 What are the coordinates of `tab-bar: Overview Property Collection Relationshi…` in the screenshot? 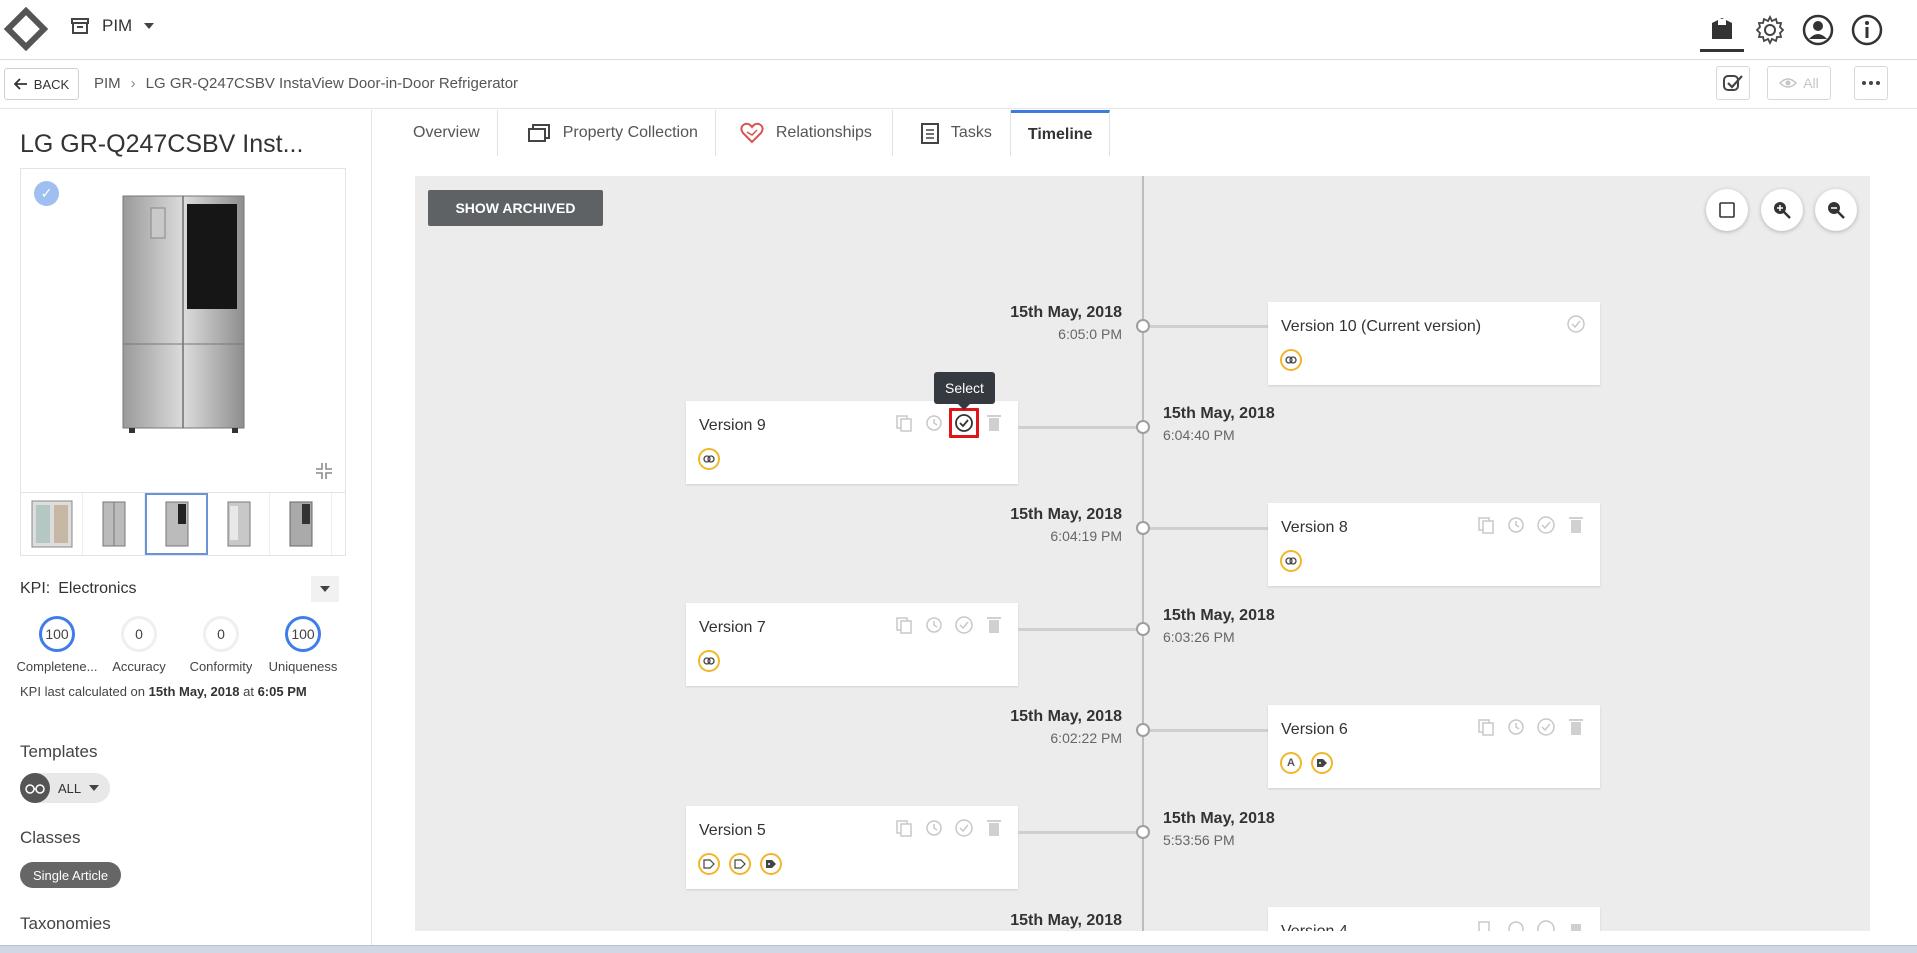 It's located at (753, 133).